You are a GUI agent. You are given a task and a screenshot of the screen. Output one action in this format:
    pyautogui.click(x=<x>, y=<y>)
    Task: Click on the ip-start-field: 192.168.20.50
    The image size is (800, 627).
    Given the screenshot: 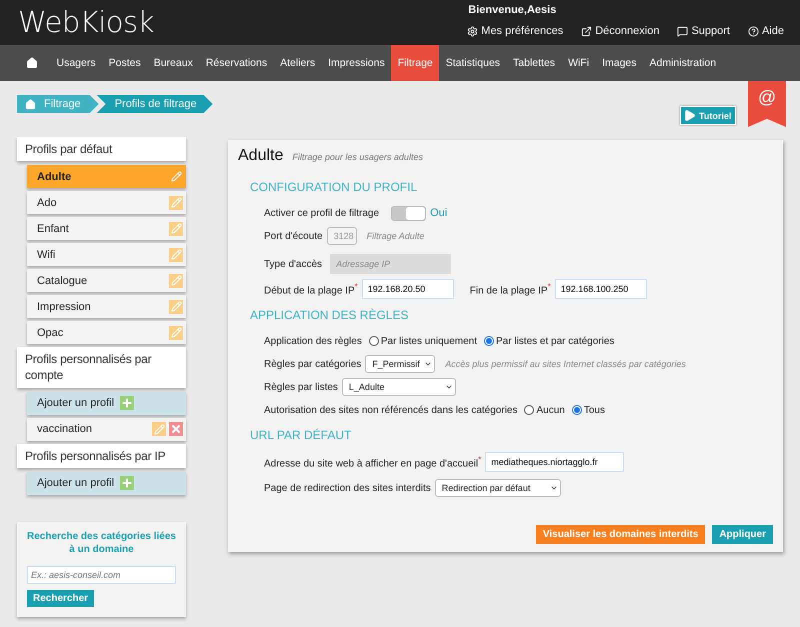 What is the action you would take?
    pyautogui.click(x=408, y=289)
    